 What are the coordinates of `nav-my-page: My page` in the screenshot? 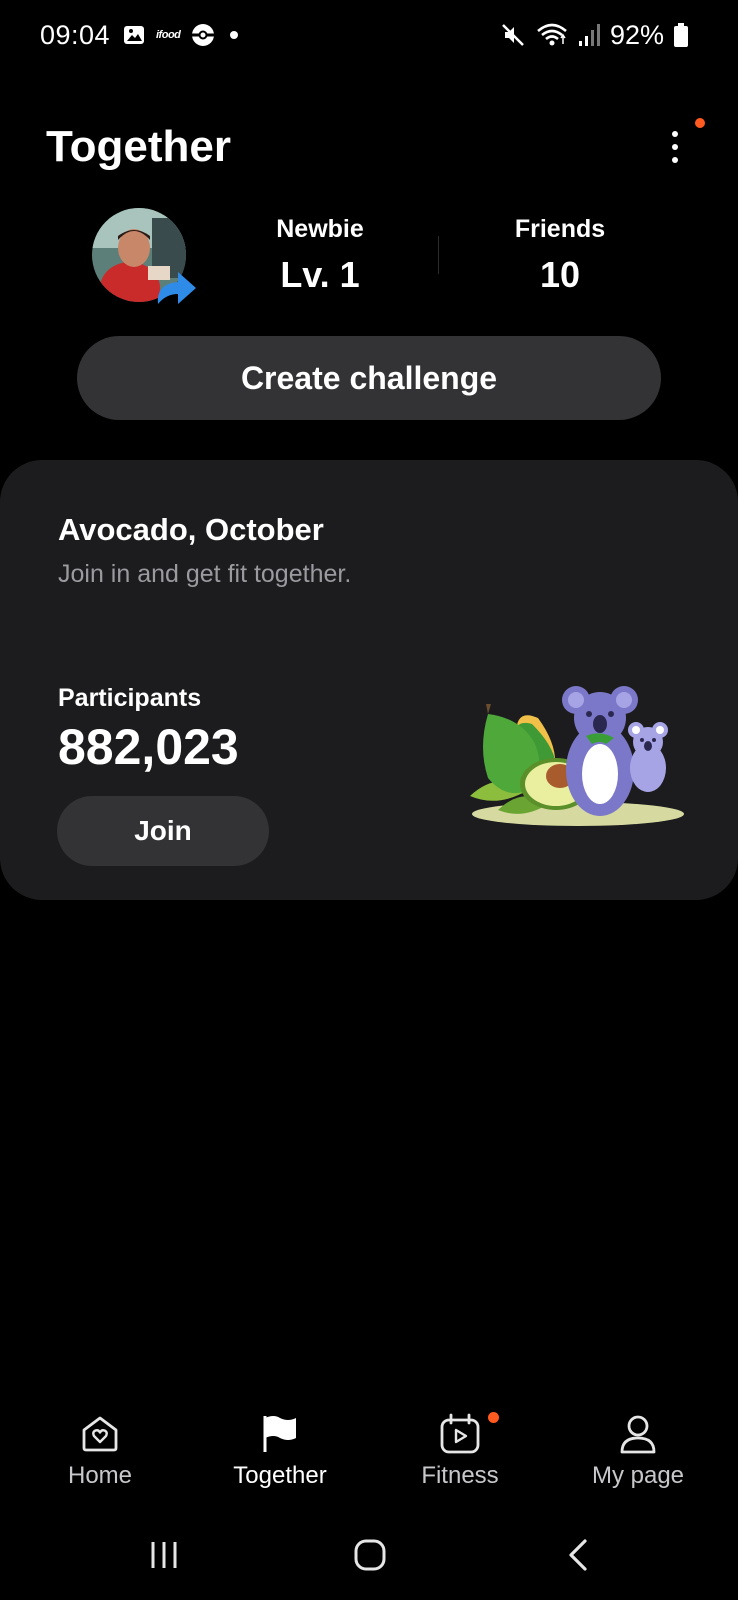 It's located at (638, 1445).